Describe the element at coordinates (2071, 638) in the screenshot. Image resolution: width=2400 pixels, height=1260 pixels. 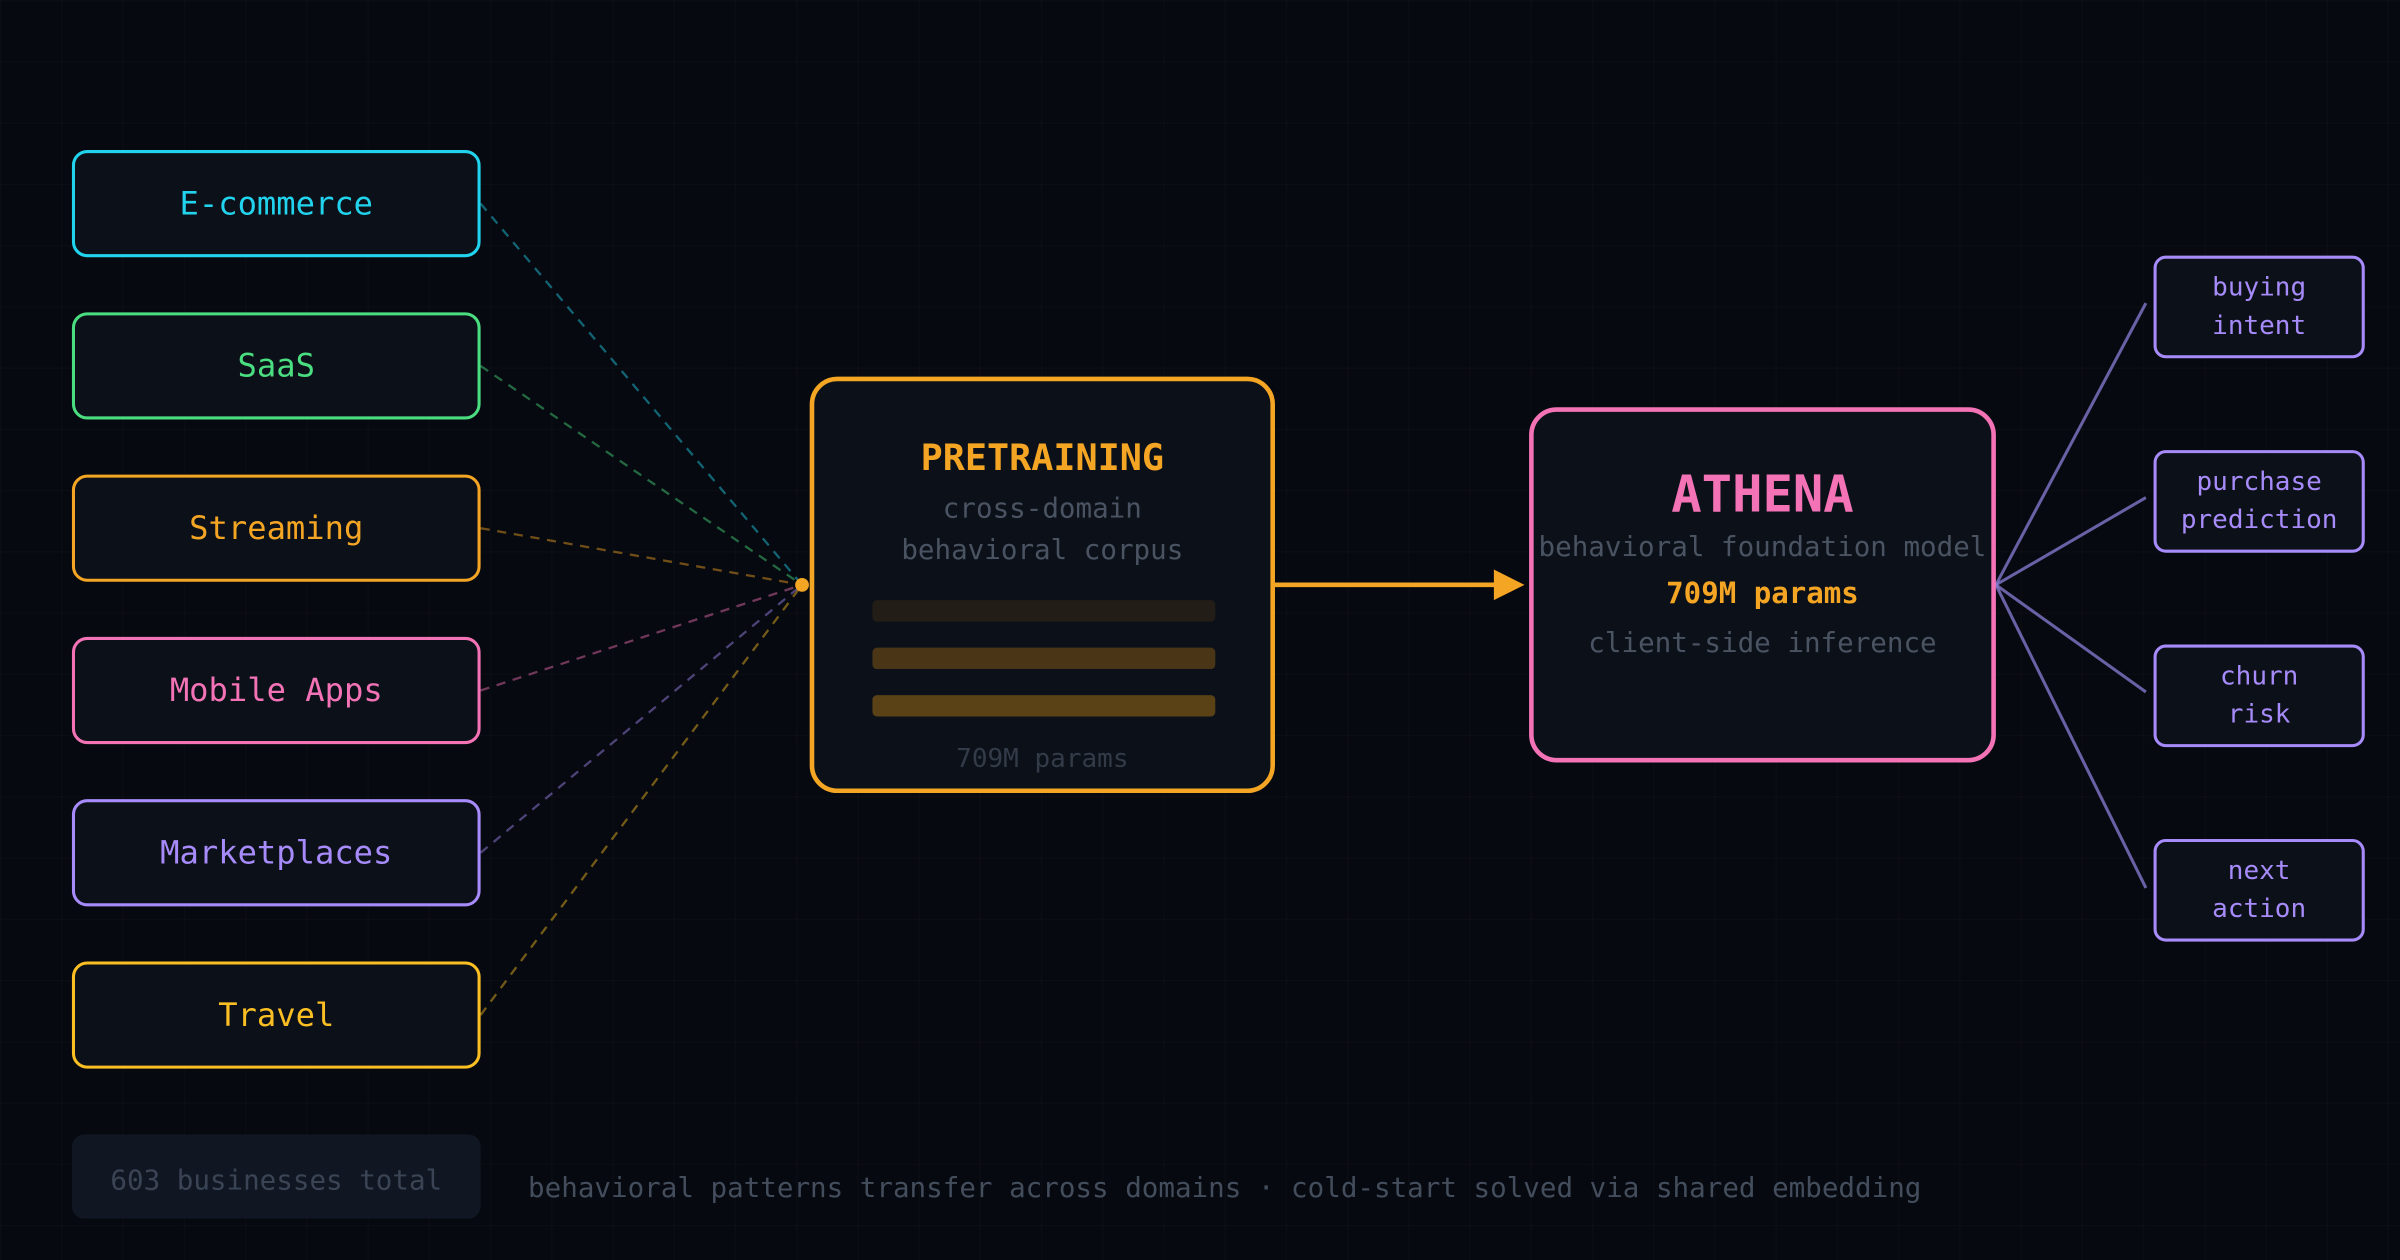
I see `connector-churn-risk` at that location.